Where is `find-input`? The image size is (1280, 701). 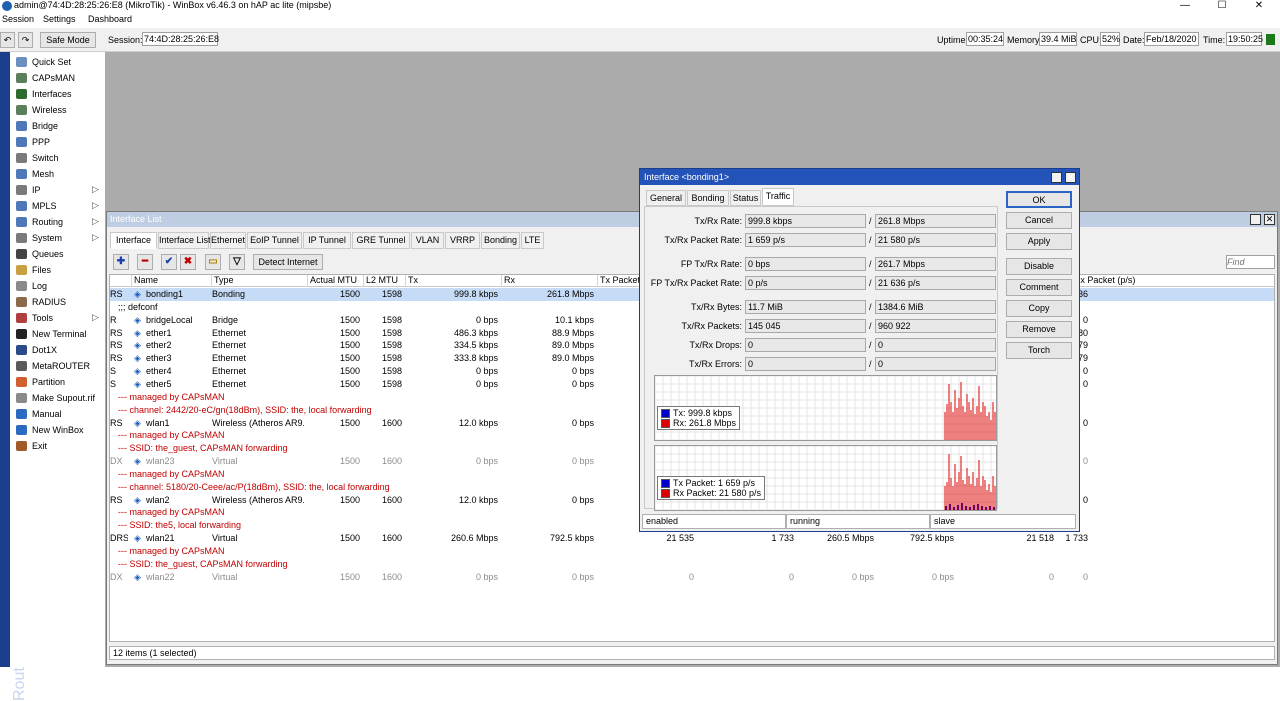
find-input is located at coordinates (1250, 262).